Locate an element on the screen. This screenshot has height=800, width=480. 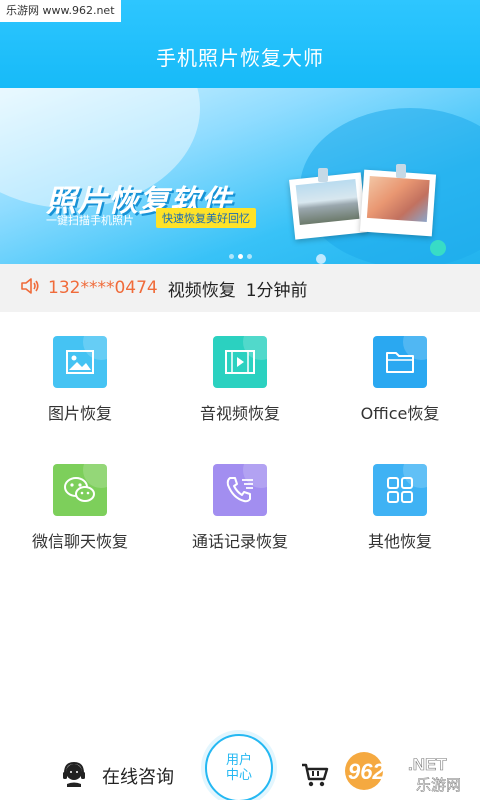
grid-label: 音视频恢复 is located at coordinates (239, 413).